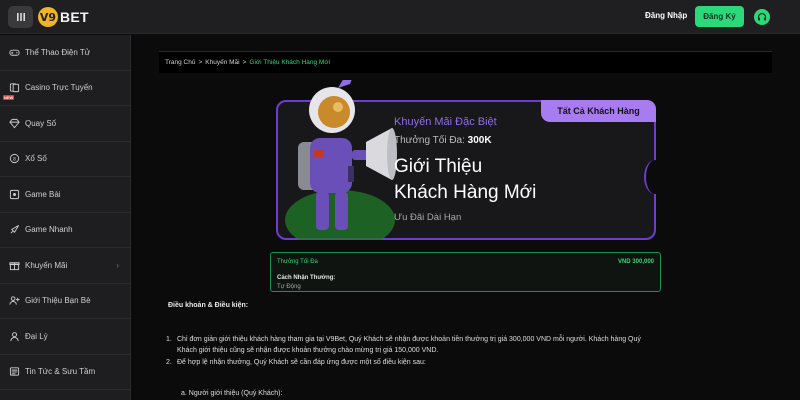  What do you see at coordinates (14, 194) in the screenshot?
I see `card-game-icon` at bounding box center [14, 194].